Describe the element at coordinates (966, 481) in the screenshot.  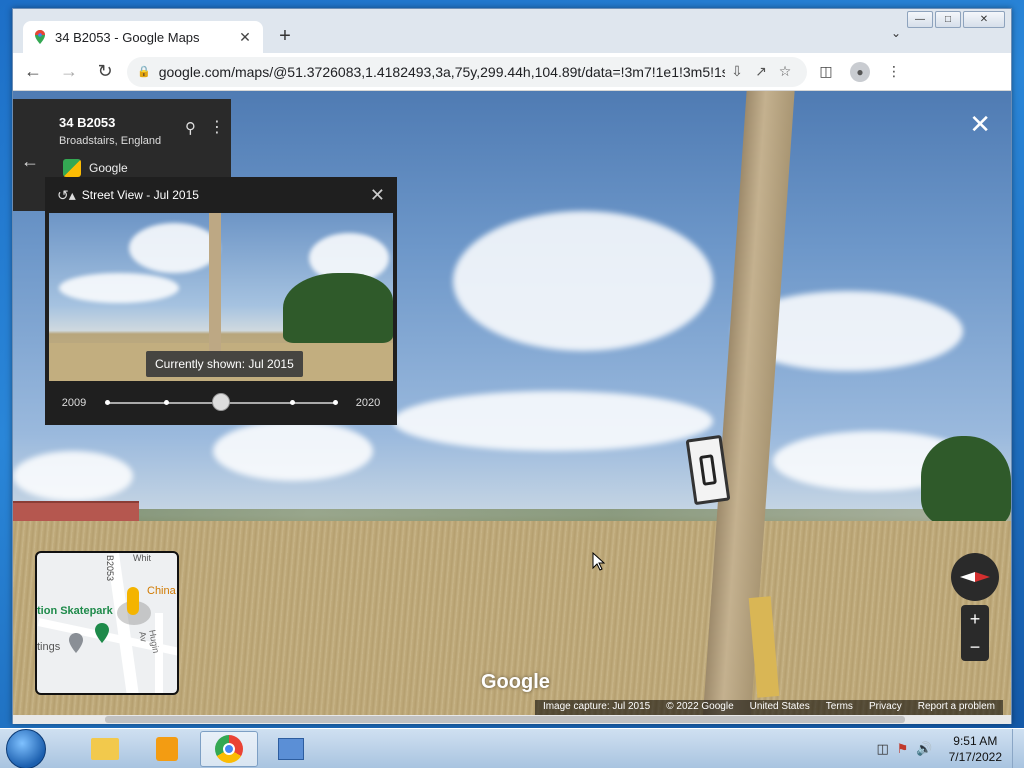
I see `tree` at that location.